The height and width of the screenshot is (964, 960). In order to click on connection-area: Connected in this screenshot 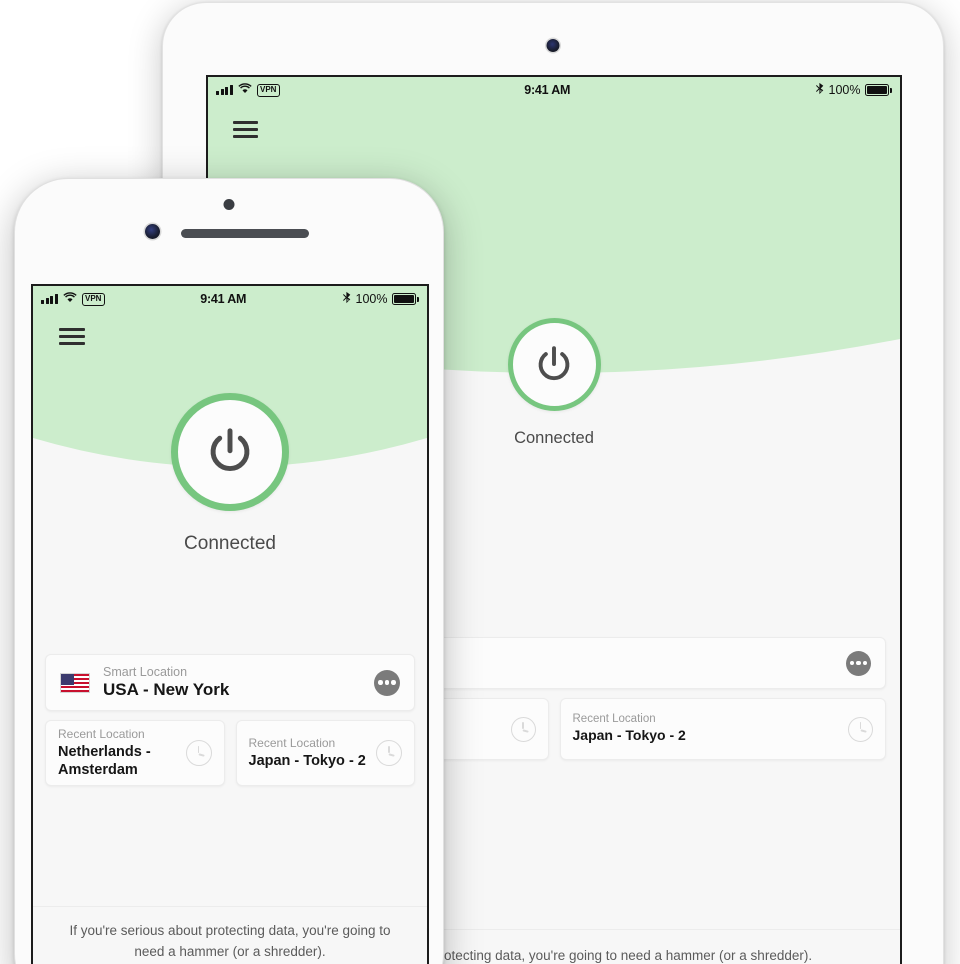, I will do `click(230, 474)`.